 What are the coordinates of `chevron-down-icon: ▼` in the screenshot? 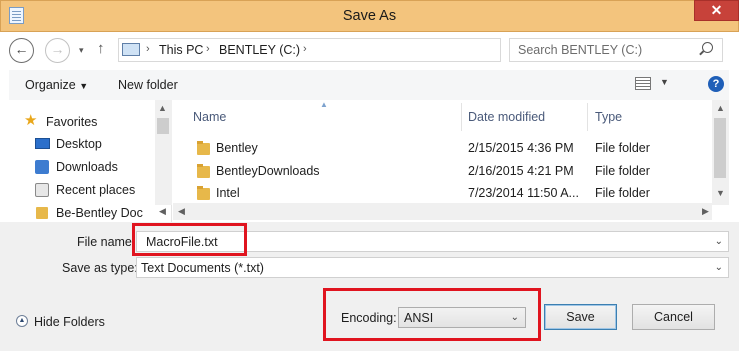 It's located at (84, 86).